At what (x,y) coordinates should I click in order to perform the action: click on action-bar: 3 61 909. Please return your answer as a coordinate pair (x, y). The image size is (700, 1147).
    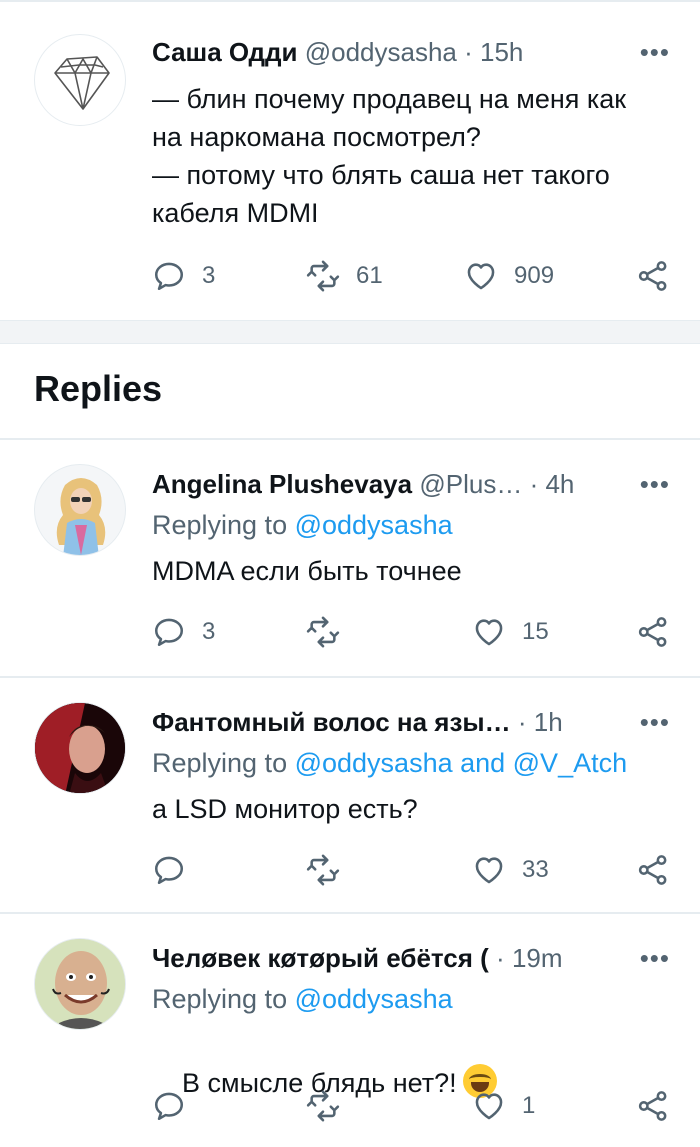
    Looking at the image, I should click on (412, 276).